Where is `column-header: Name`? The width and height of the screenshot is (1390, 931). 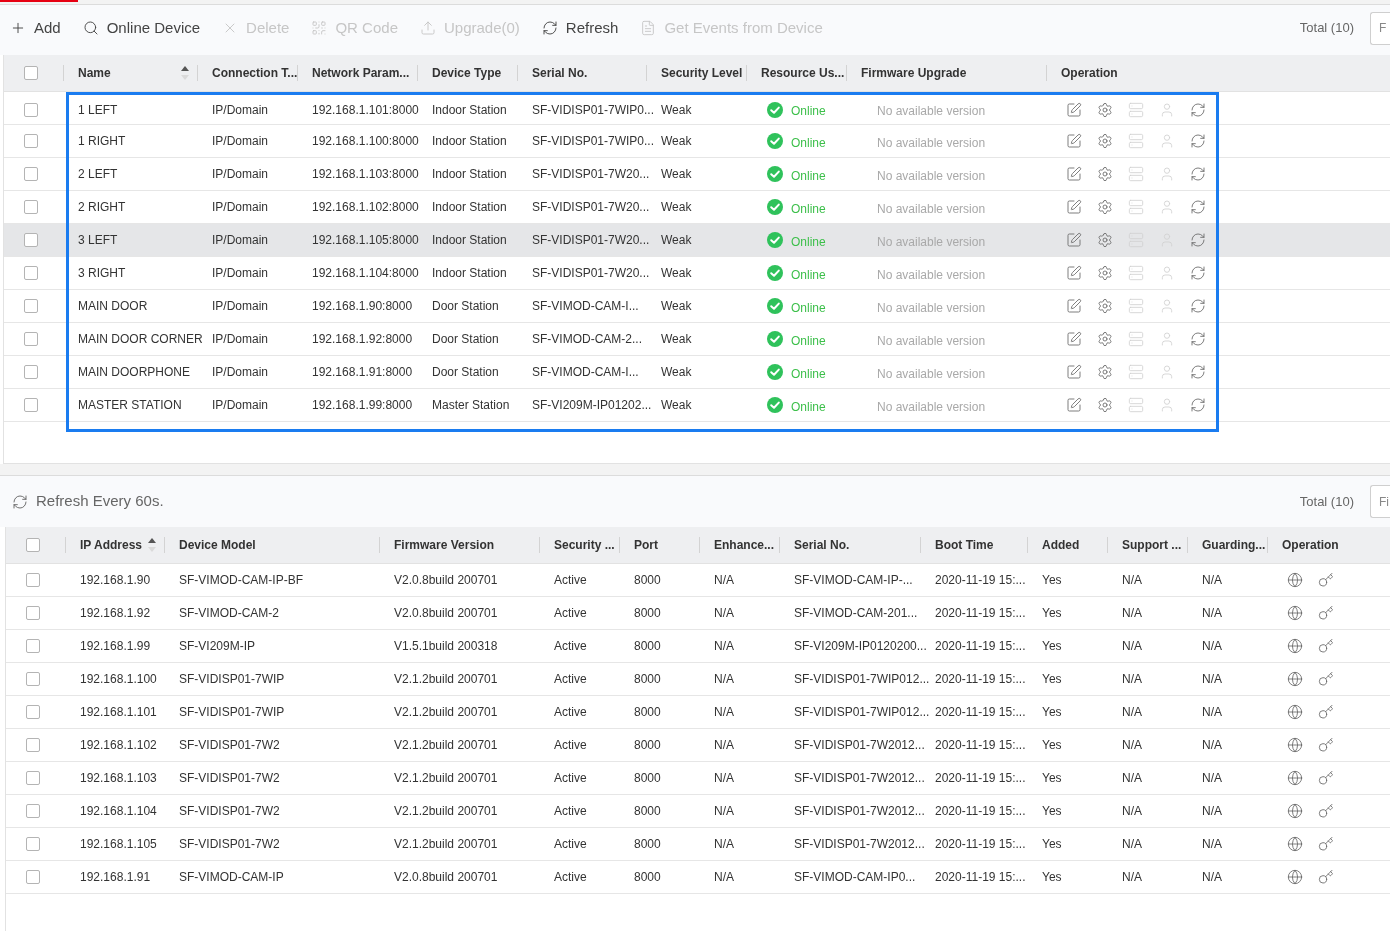
column-header: Name is located at coordinates (94, 73).